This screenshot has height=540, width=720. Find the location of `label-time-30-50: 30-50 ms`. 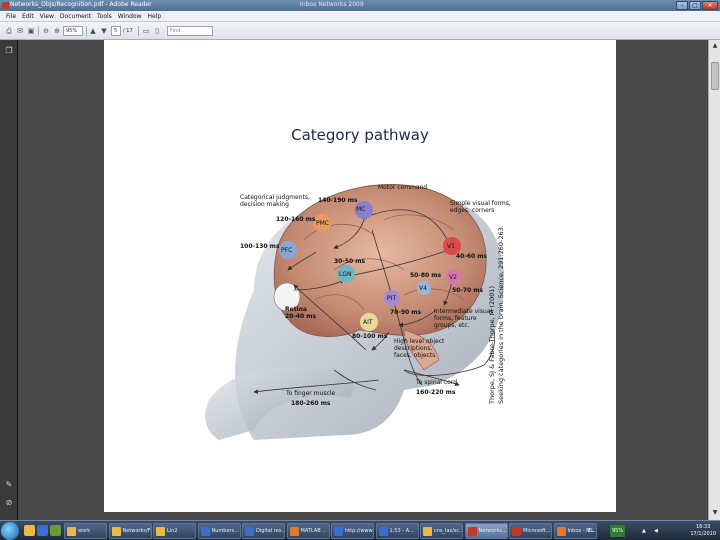

label-time-30-50: 30-50 ms is located at coordinates (350, 261).